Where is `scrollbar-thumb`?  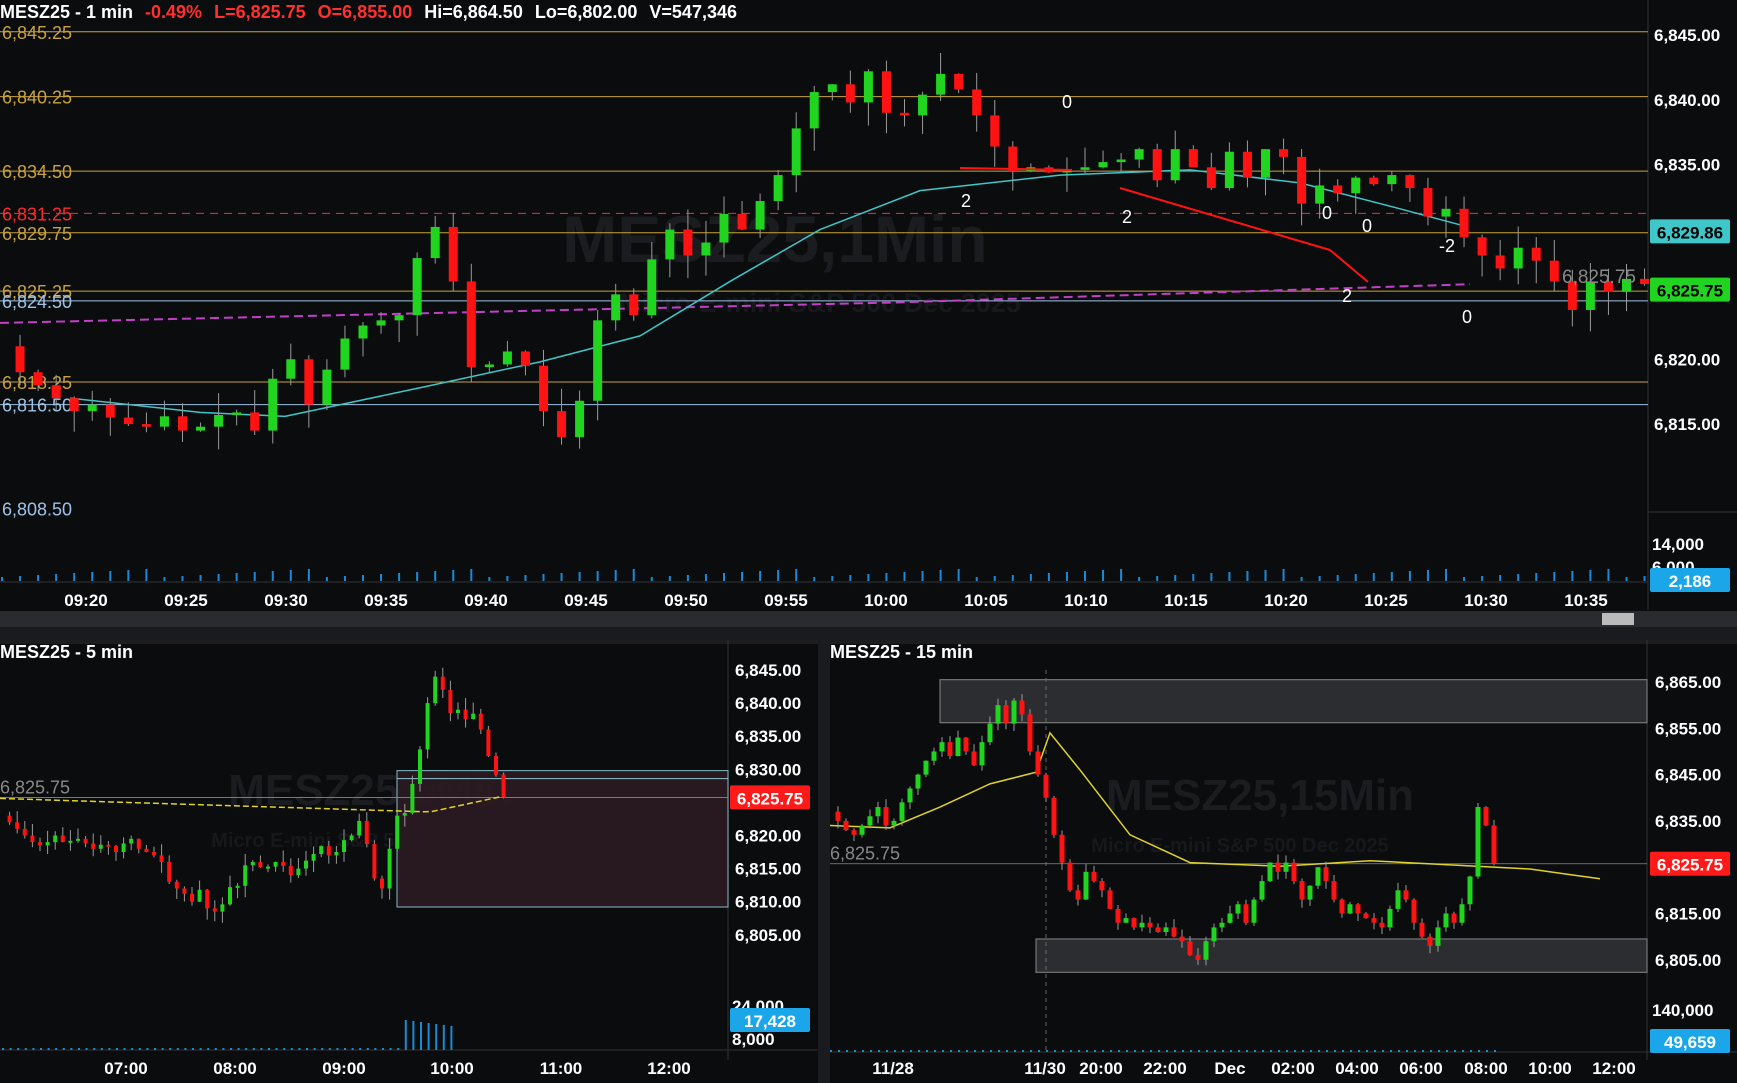
scrollbar-thumb is located at coordinates (1618, 619).